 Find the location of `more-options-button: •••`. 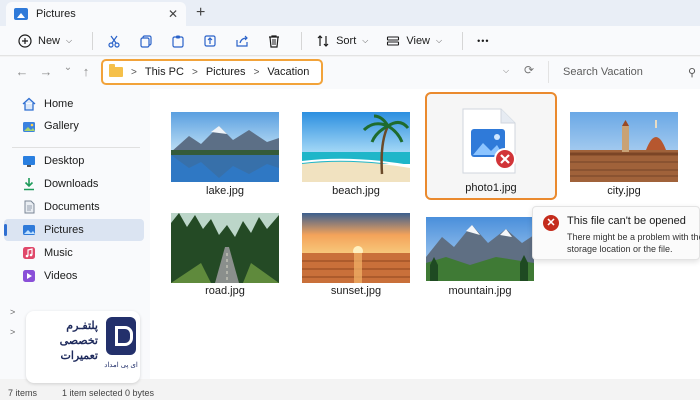

more-options-button: ••• is located at coordinates (483, 41).